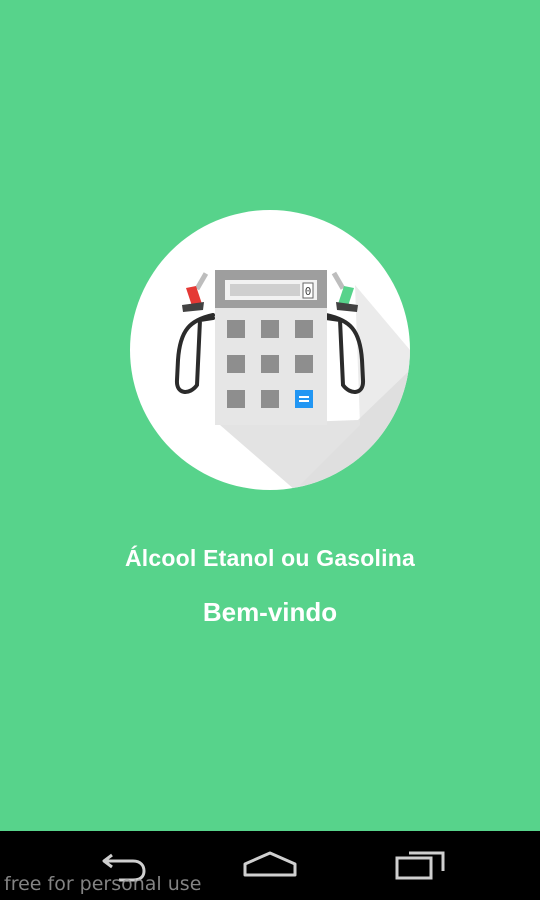 The image size is (540, 900). I want to click on watermark-text: free for personal use, so click(103, 884).